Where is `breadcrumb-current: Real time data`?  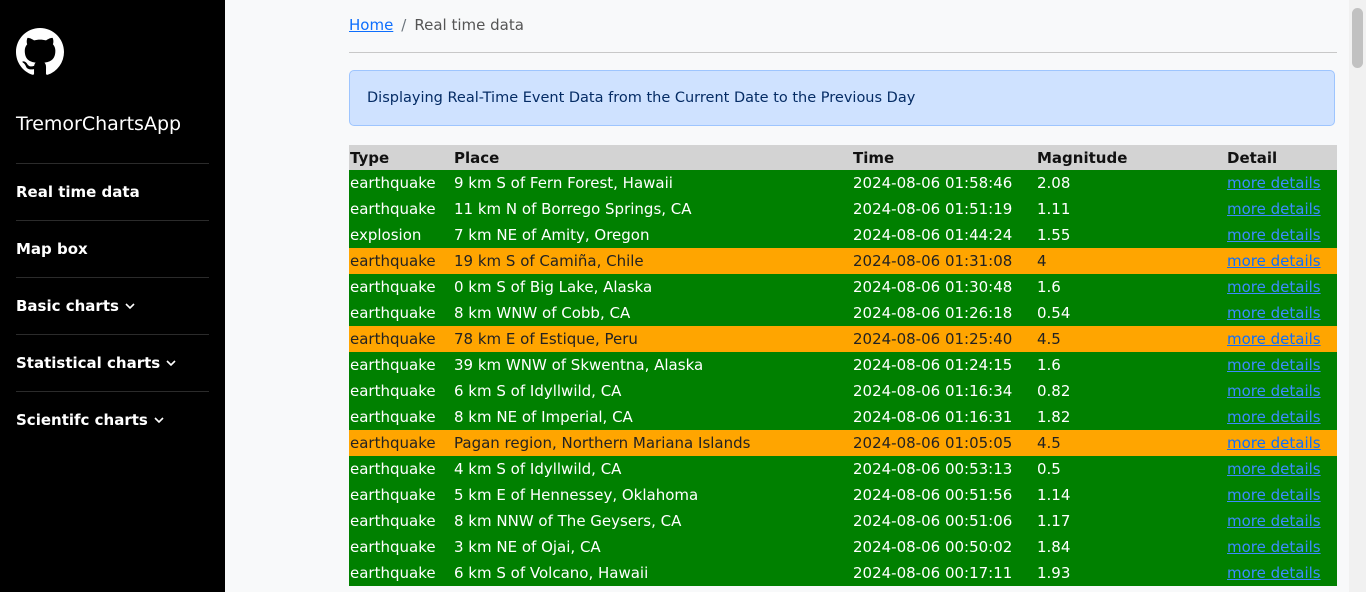
breadcrumb-current: Real time data is located at coordinates (469, 25).